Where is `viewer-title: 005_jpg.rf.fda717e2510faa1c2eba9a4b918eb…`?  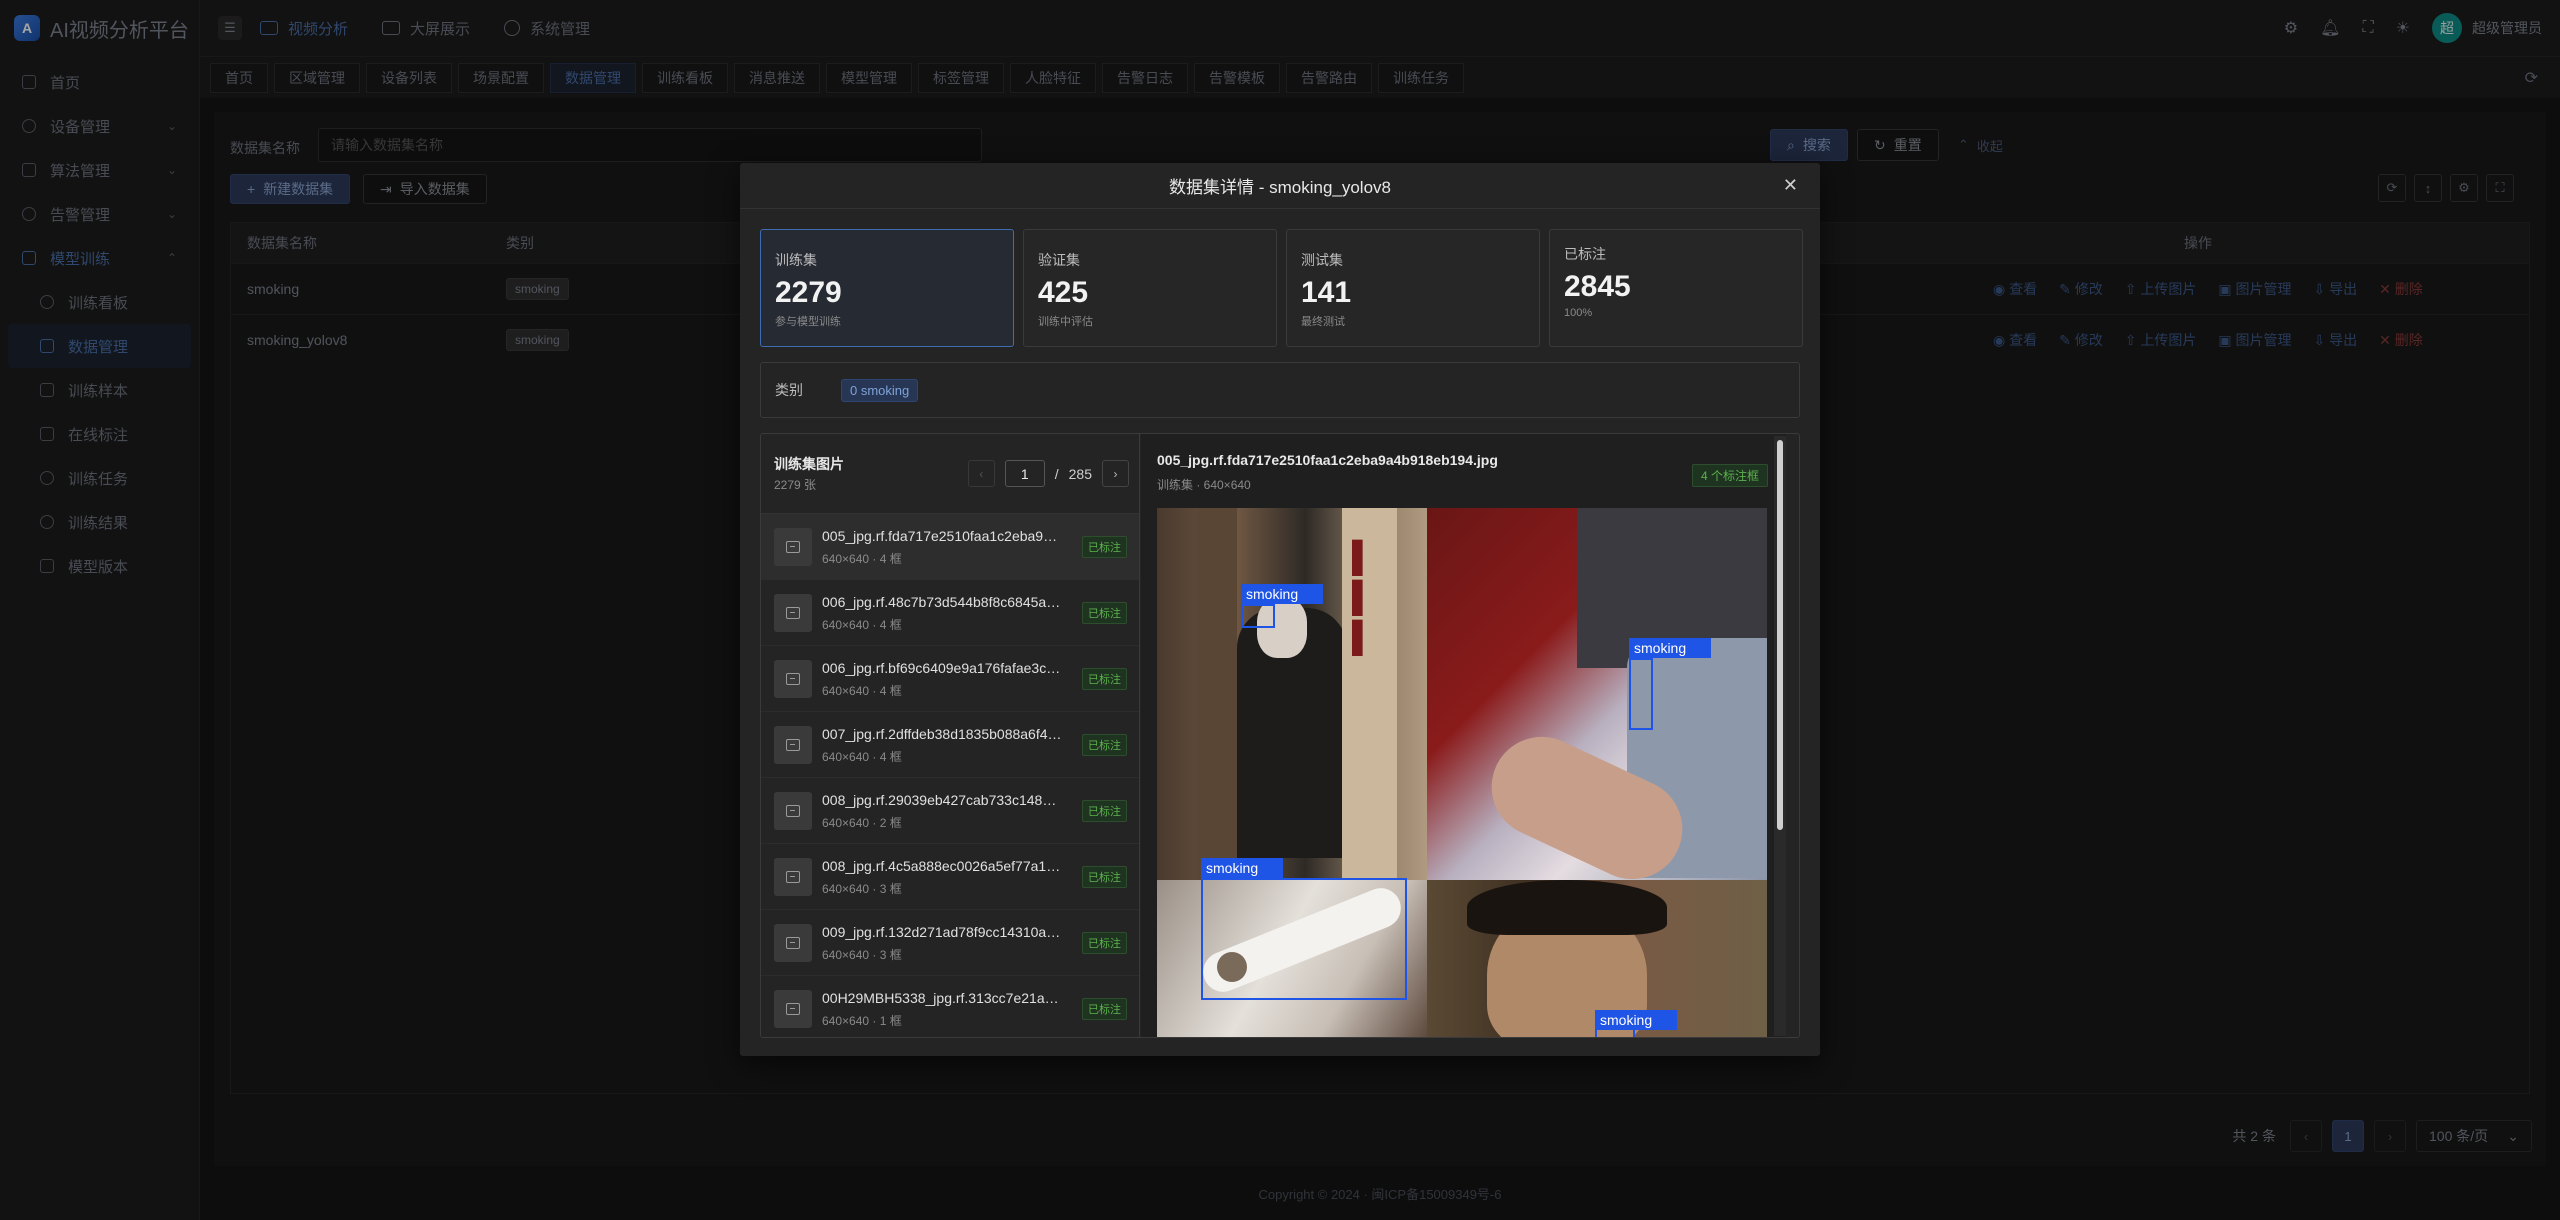 viewer-title: 005_jpg.rf.fda717e2510faa1c2eba9a4b918eb… is located at coordinates (1327, 460).